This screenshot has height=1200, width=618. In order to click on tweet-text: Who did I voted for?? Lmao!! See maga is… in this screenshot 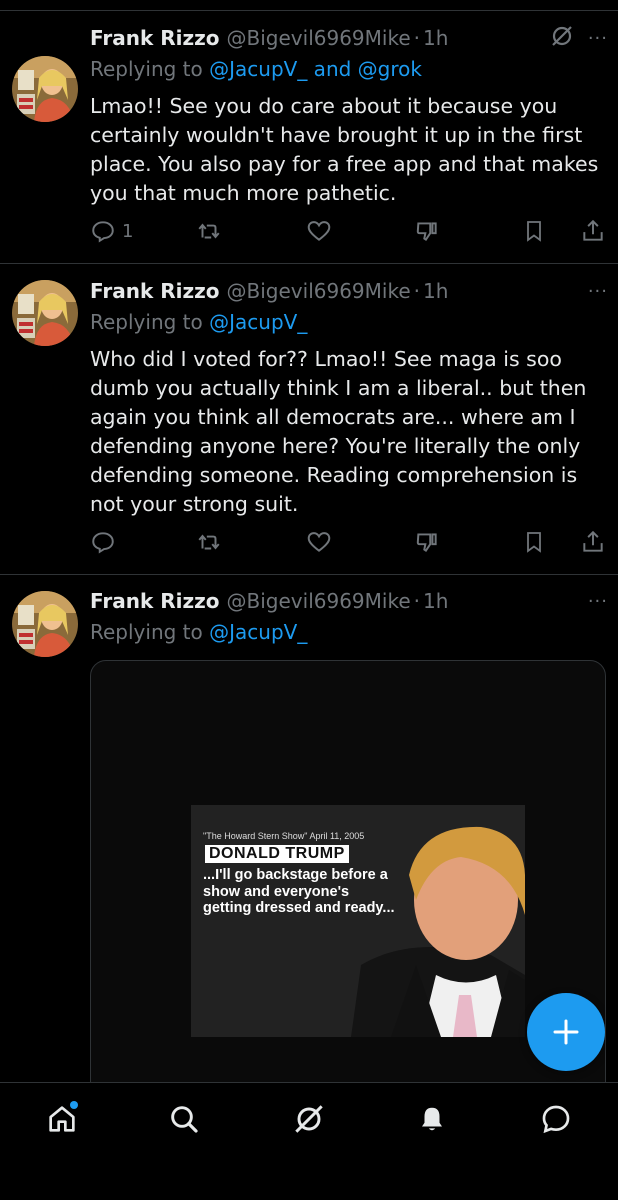, I will do `click(338, 431)`.